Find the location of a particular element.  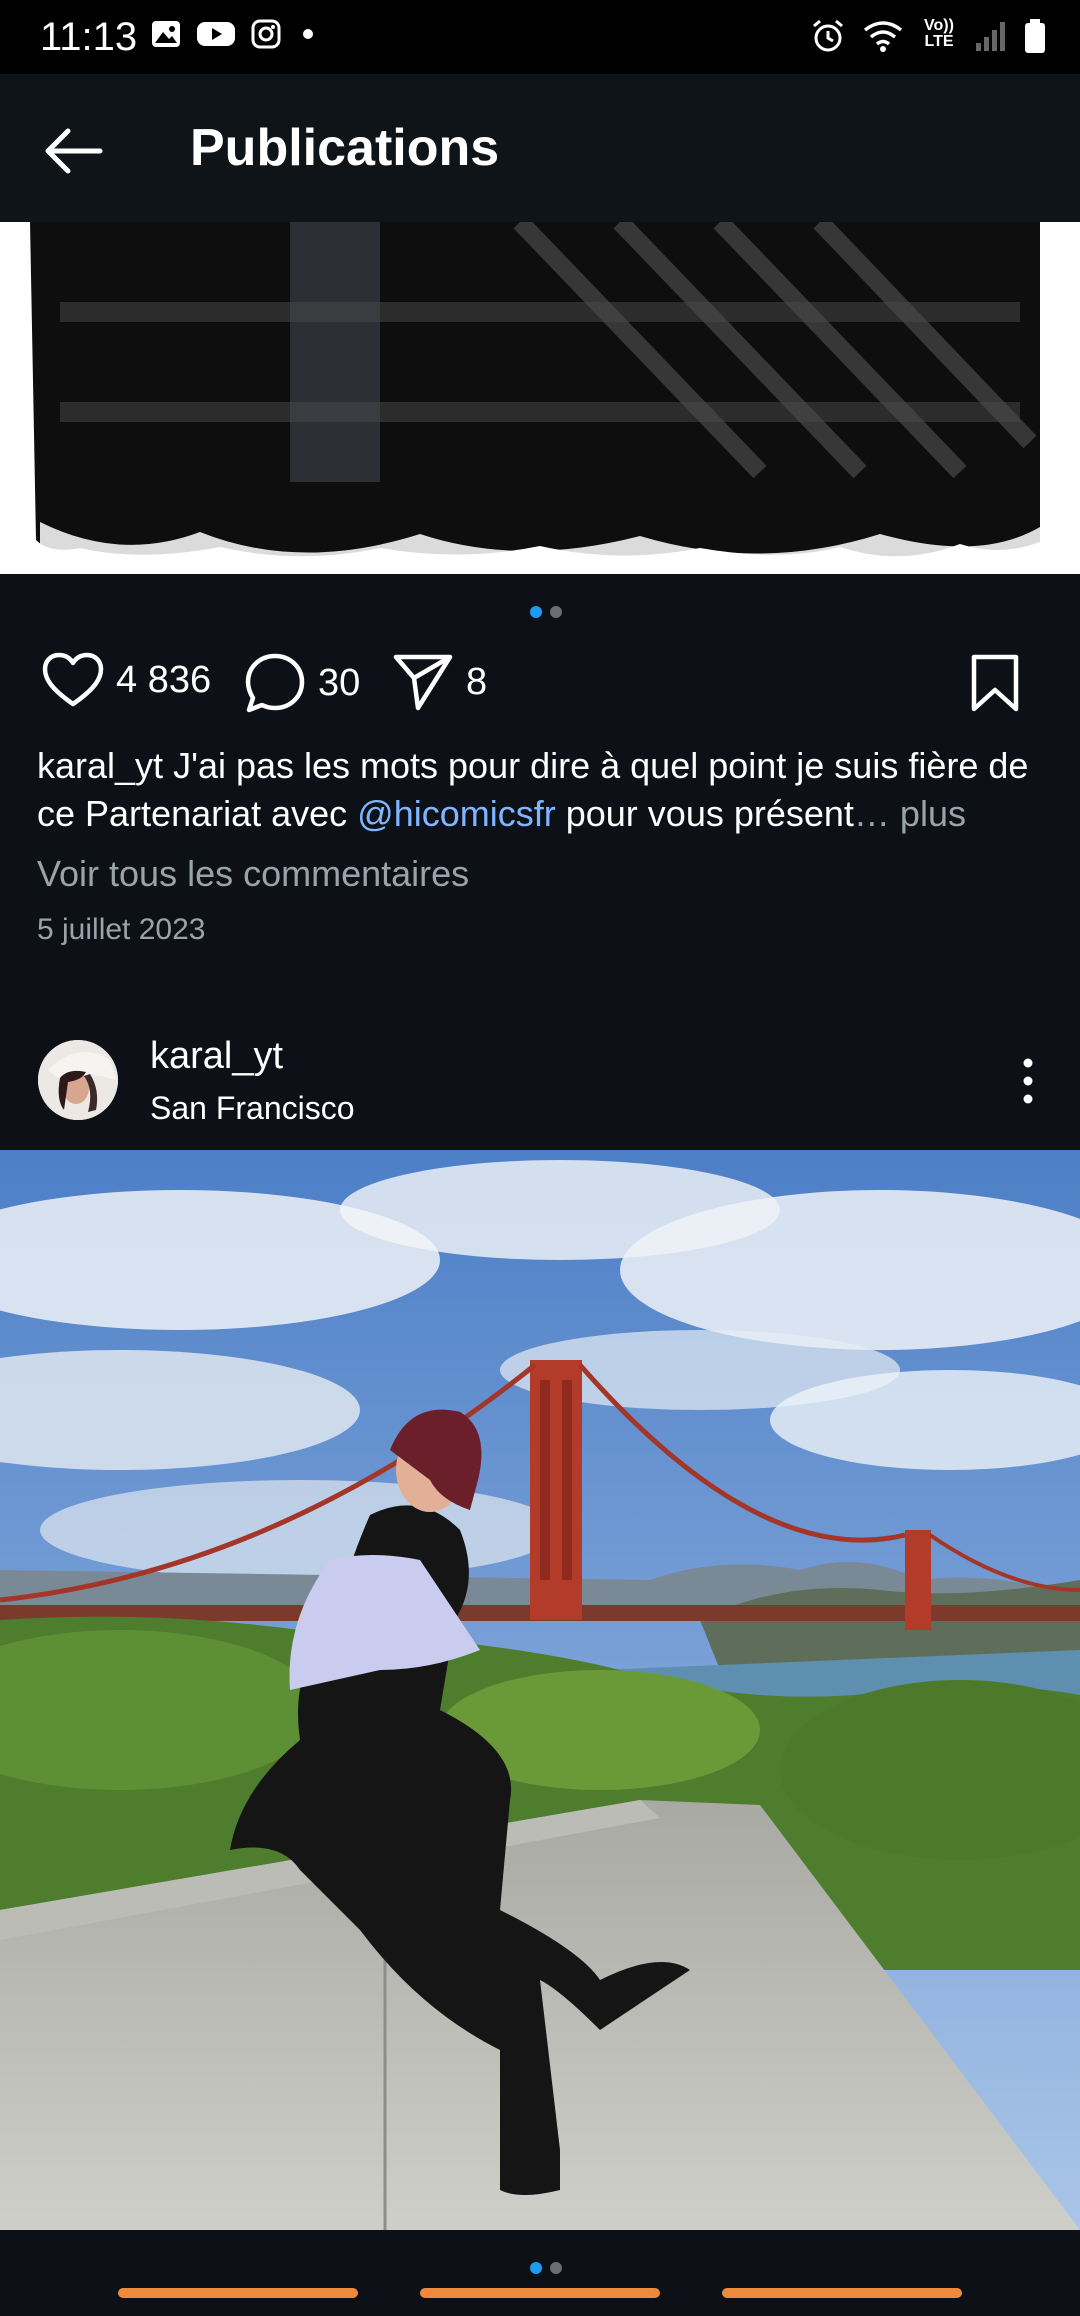

bottom-partial-bars is located at coordinates (540, 2296).